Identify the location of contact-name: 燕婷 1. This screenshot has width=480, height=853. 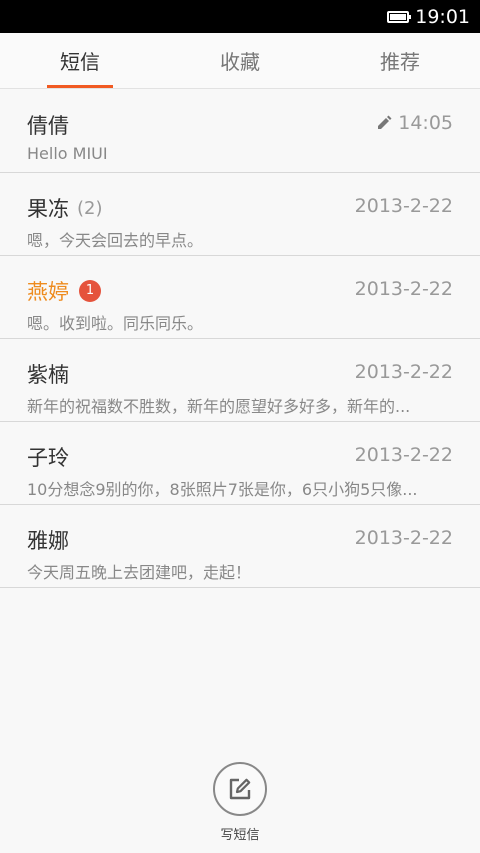
(64, 291).